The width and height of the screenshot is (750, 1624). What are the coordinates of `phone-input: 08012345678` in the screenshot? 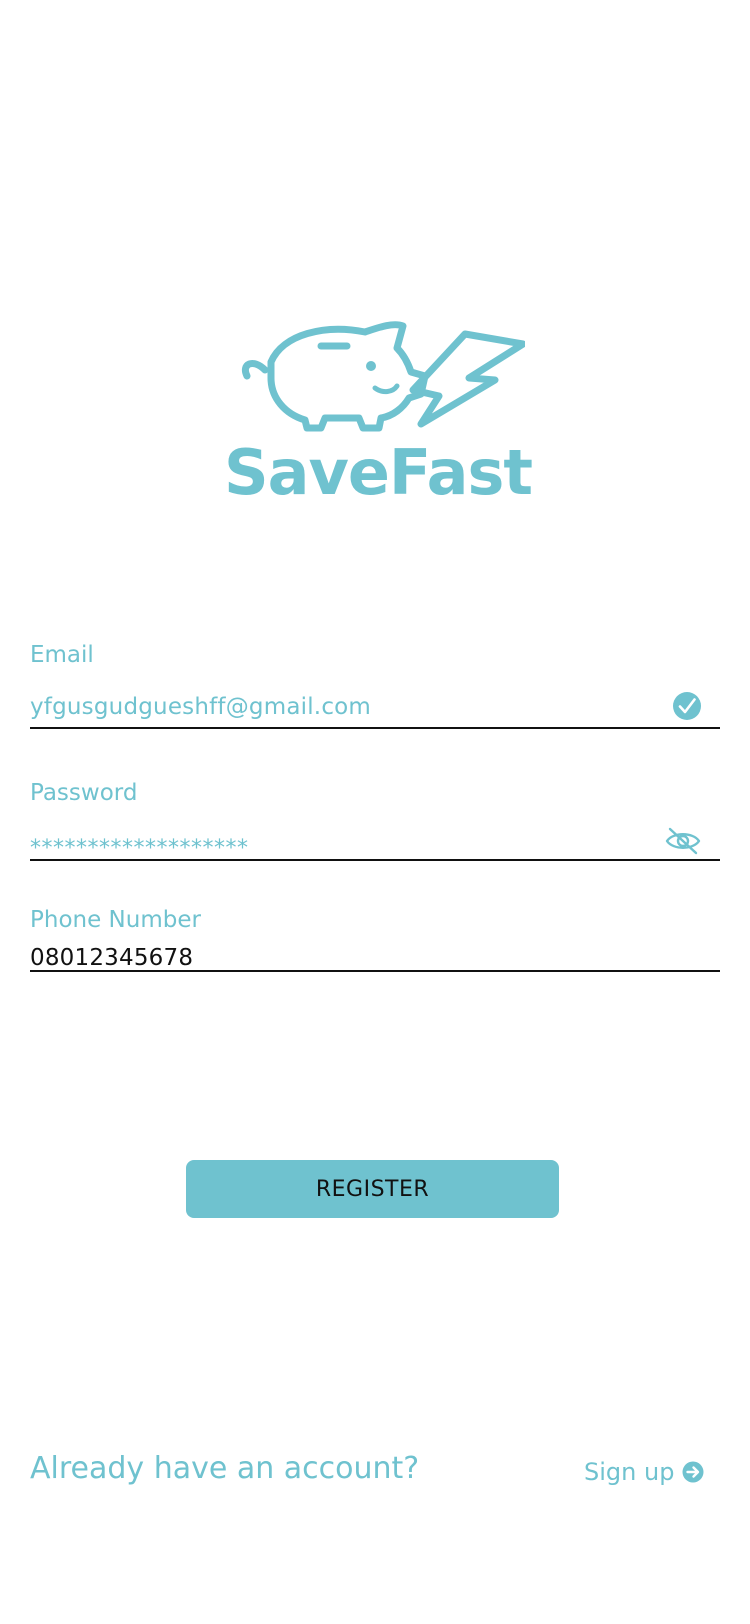 It's located at (111, 958).